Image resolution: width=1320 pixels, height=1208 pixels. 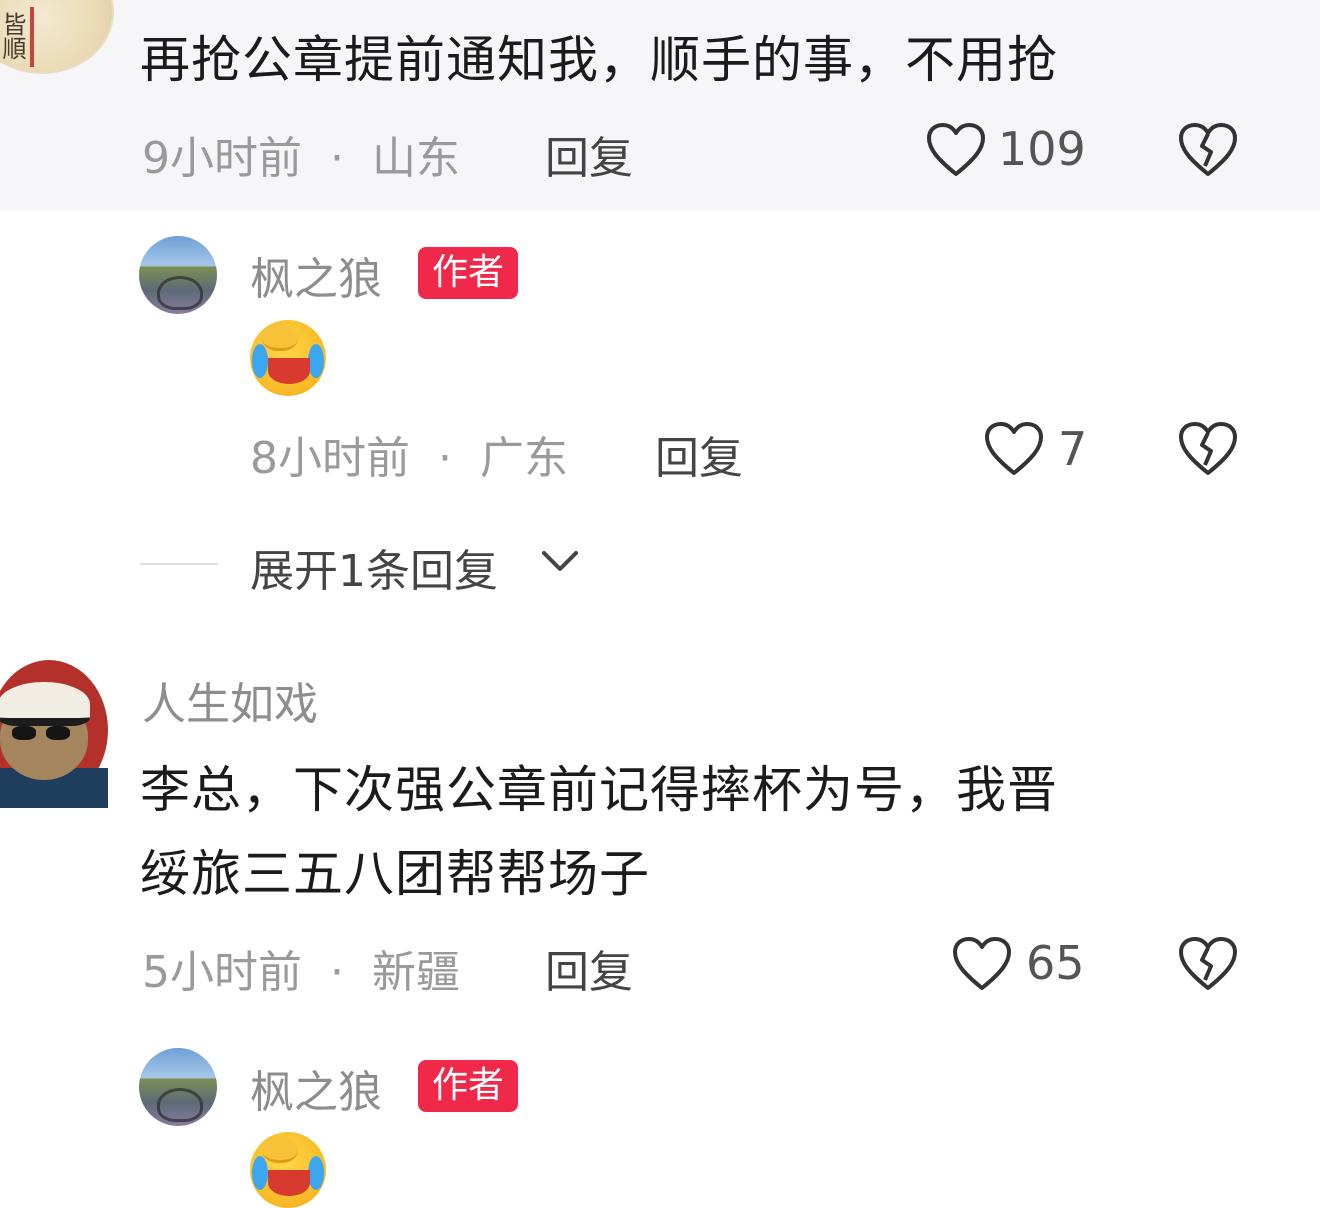 I want to click on comment-meta: 8小时前 · 广东, so click(x=409, y=454).